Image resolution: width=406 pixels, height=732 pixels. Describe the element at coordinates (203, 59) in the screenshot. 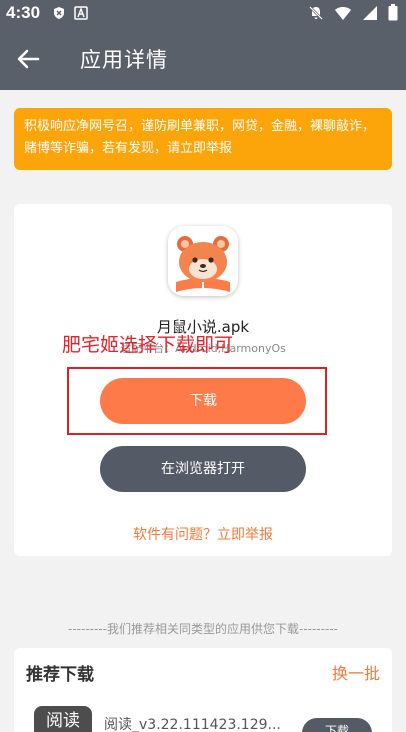

I see `app-bar: 应用详情` at that location.